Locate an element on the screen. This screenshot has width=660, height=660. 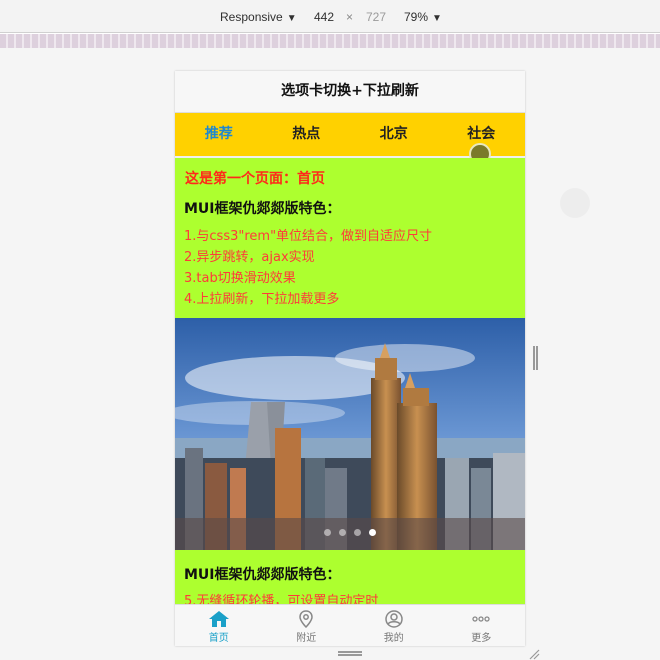
devtools-toolbar: Responsive ▼ 442 × 727 79% ▼ is located at coordinates (330, 16).